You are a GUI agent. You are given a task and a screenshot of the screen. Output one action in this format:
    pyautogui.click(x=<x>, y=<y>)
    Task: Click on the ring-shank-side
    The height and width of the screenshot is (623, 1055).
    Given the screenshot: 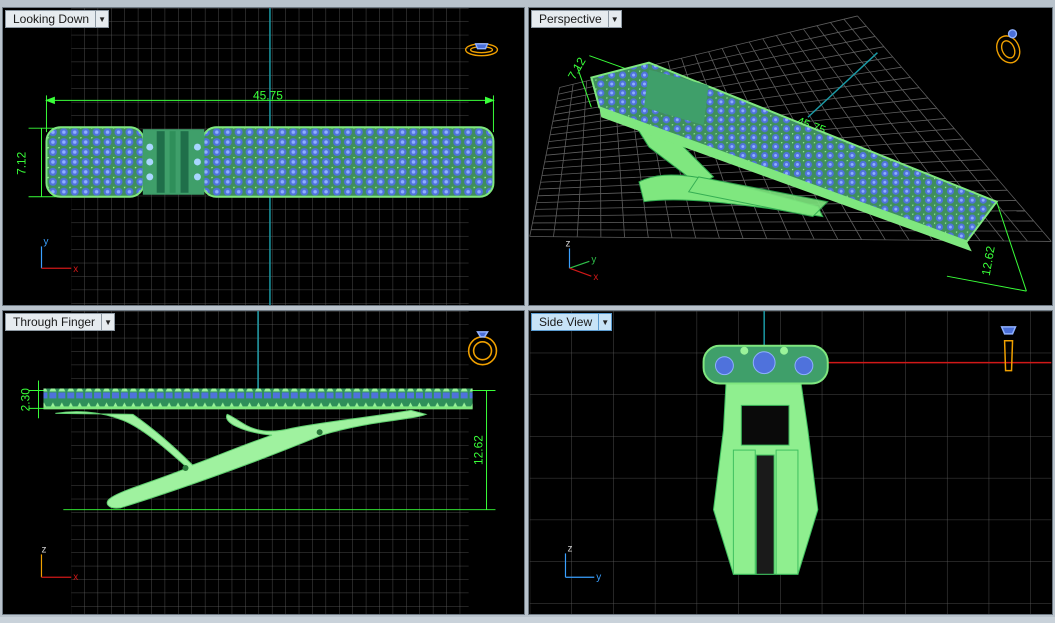 What is the action you would take?
    pyautogui.click(x=766, y=475)
    